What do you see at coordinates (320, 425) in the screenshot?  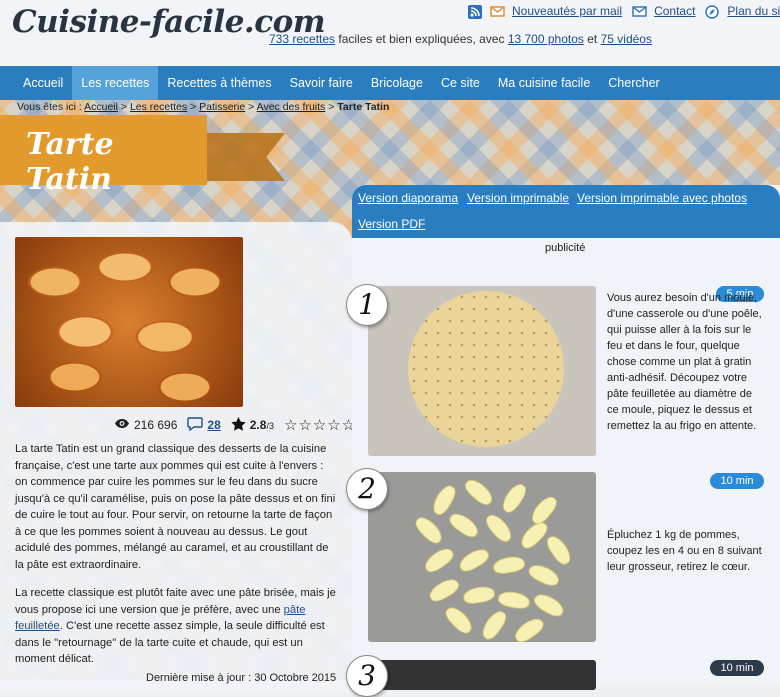 I see `rate-stars-widget: ☆☆☆☆☆` at bounding box center [320, 425].